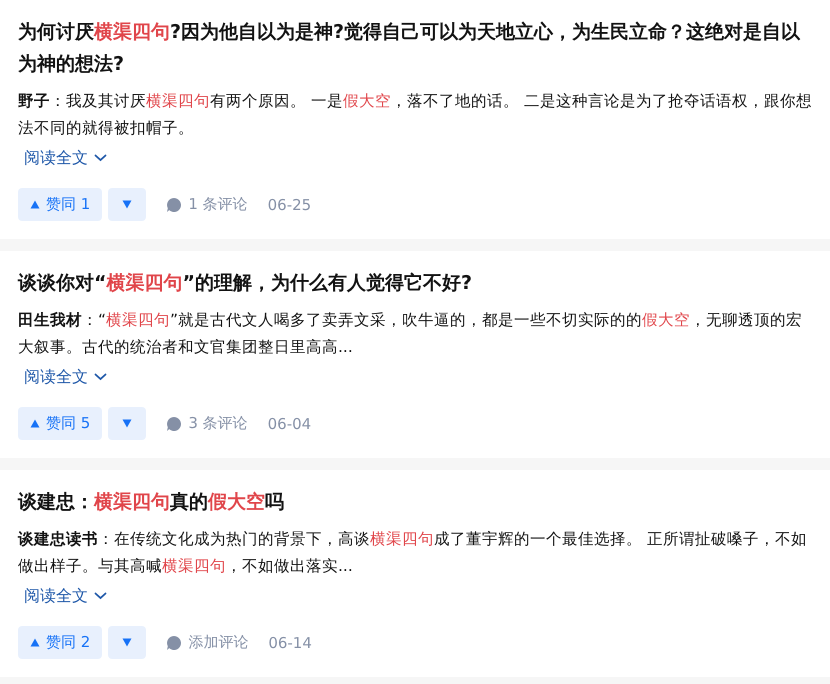 The width and height of the screenshot is (830, 684). Describe the element at coordinates (415, 283) in the screenshot. I see `question-title: 谈谈你对“横渠四句”的理解，为什么有人觉得它不好?` at that location.